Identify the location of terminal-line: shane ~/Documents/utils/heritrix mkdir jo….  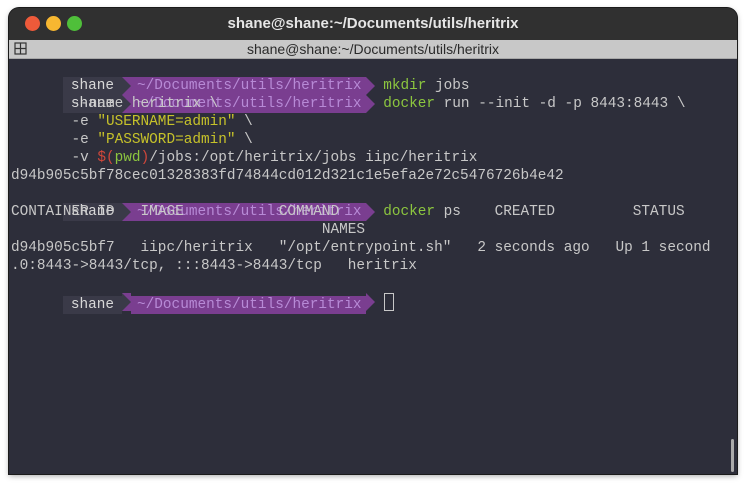
(240, 77).